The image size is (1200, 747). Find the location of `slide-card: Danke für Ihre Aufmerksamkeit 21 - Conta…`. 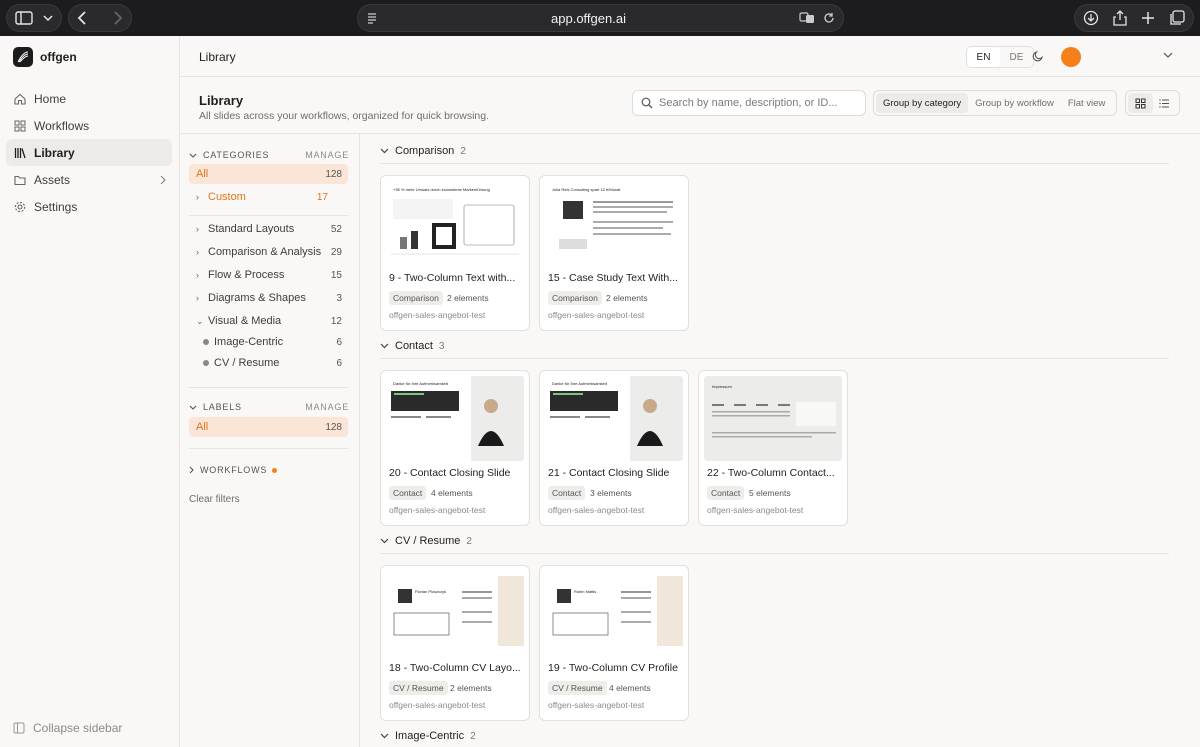

slide-card: Danke für Ihre Aufmerksamkeit 21 - Conta… is located at coordinates (614, 448).